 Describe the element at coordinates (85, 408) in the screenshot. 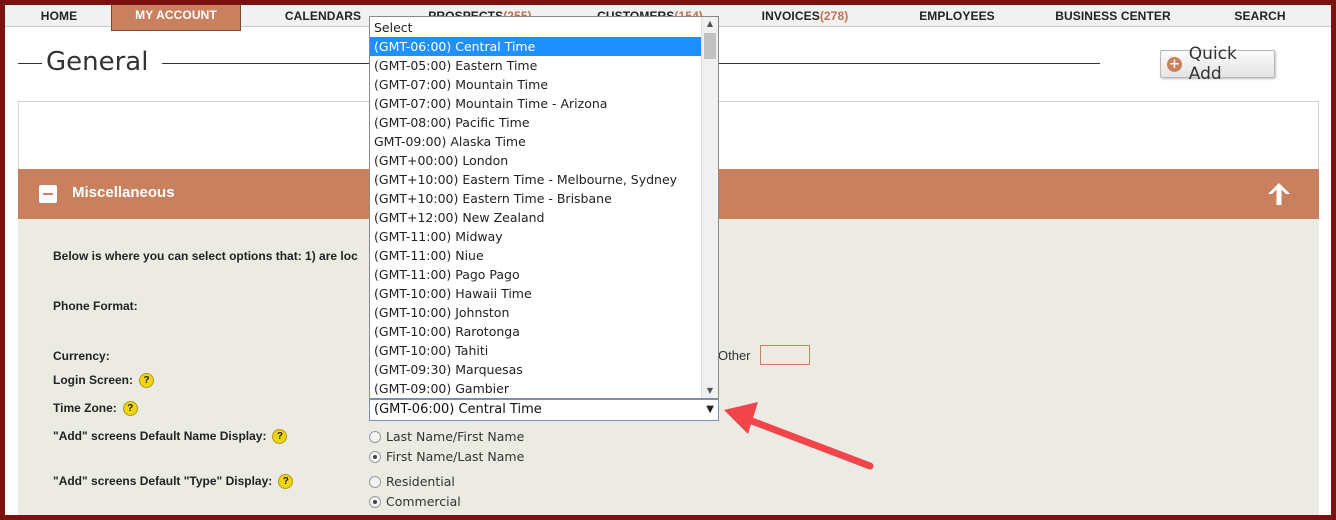

I see `time-zone-label: Time Zone:` at that location.